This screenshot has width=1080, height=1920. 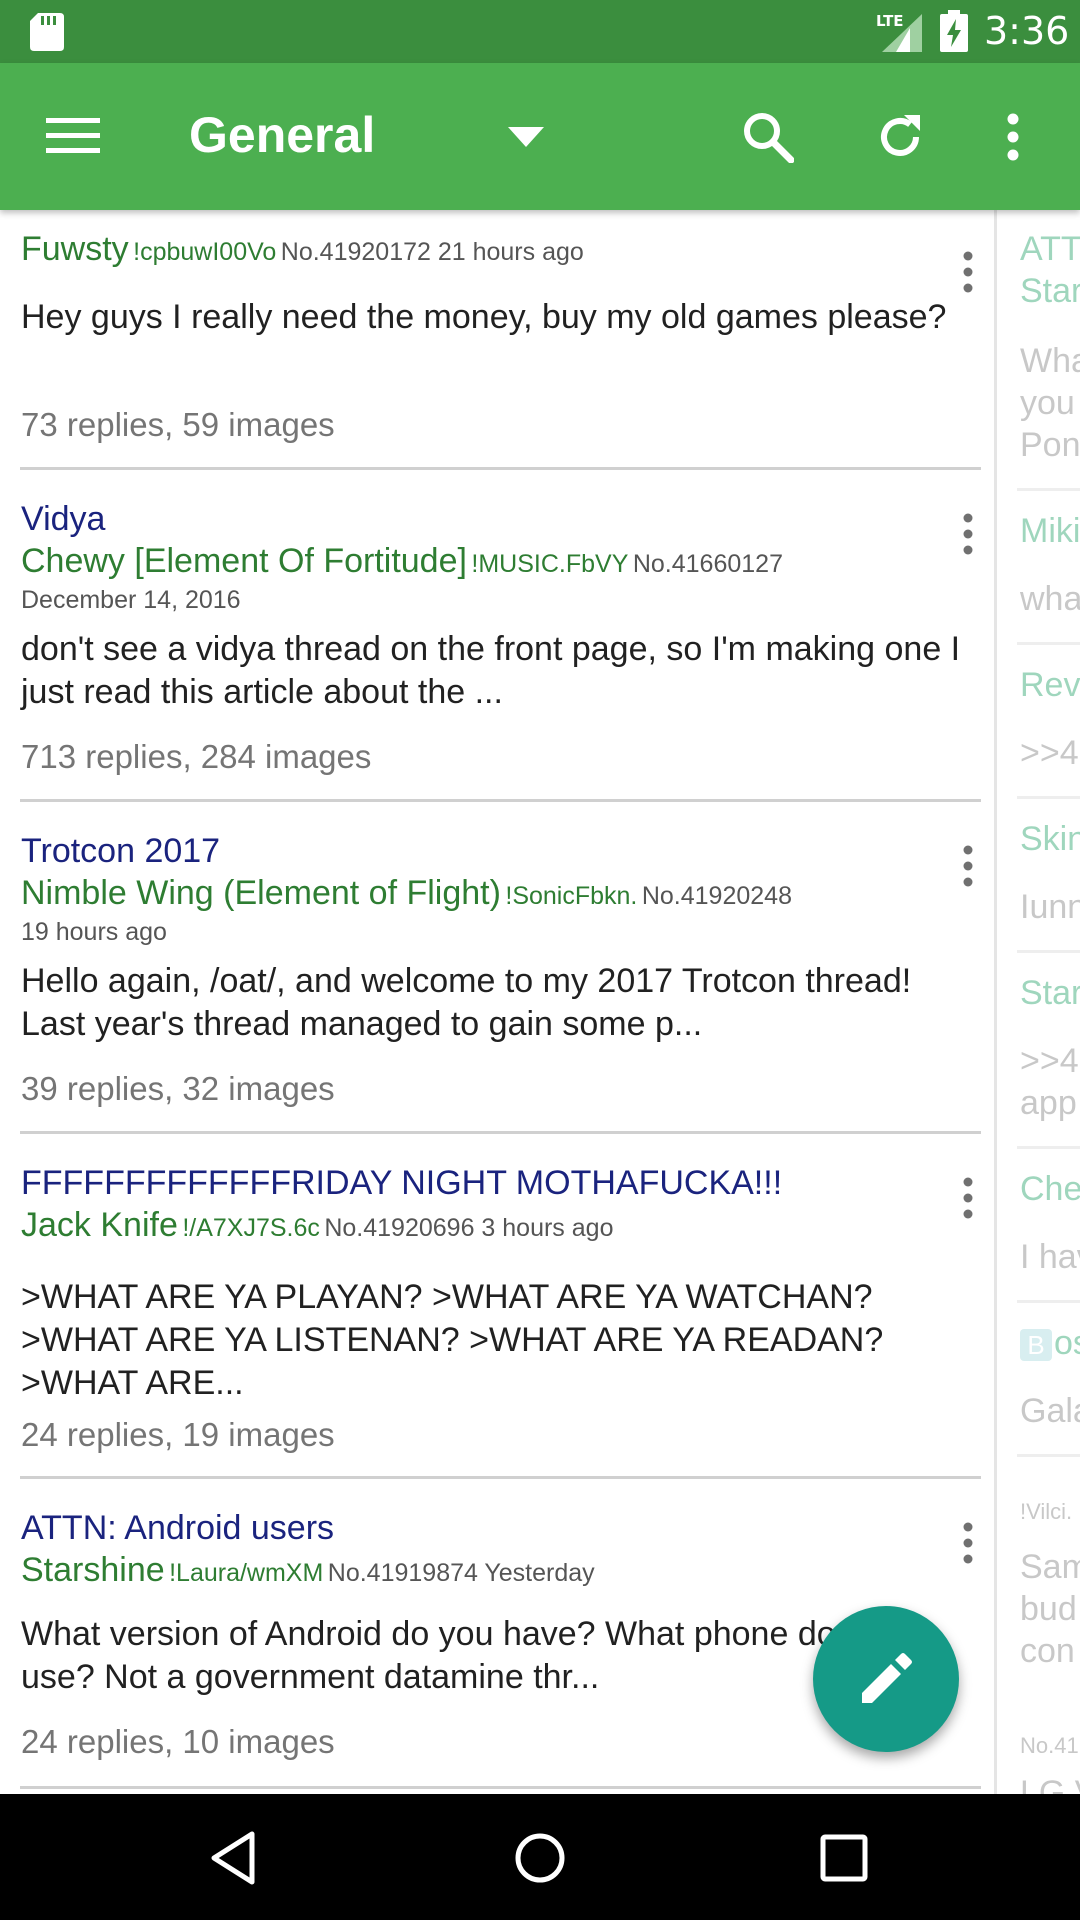 I want to click on side-text: Che, so click(x=1050, y=1189).